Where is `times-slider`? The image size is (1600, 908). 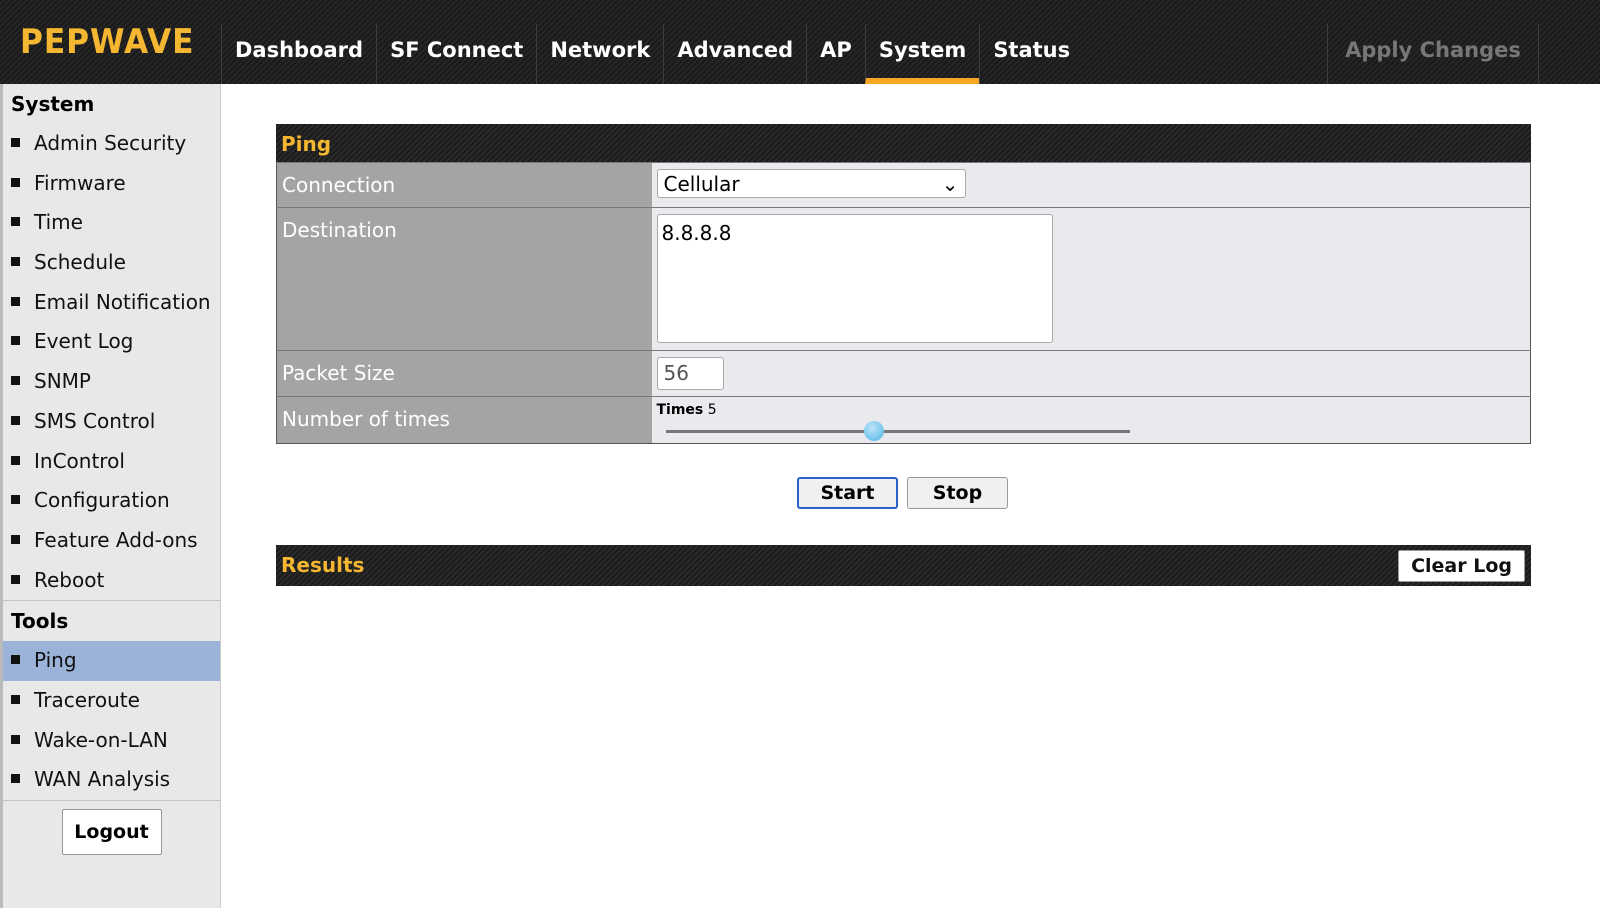
times-slider is located at coordinates (897, 431).